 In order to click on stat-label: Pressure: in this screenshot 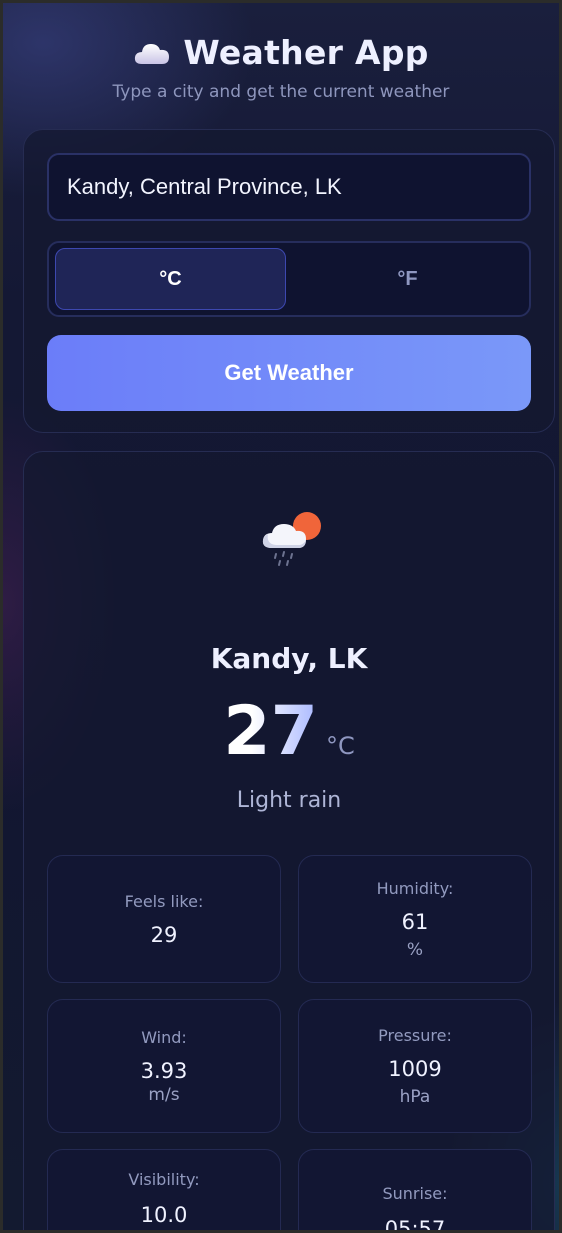, I will do `click(415, 1035)`.